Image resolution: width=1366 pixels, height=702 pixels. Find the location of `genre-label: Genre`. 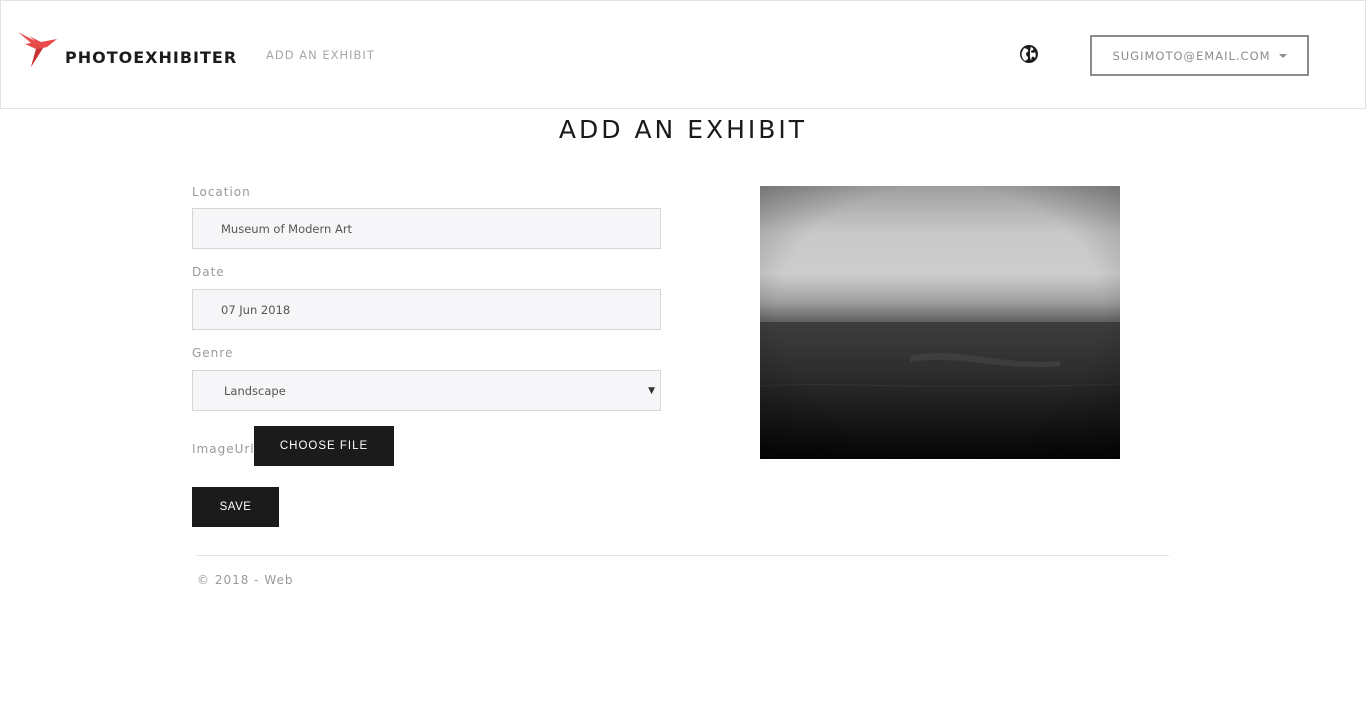

genre-label: Genre is located at coordinates (213, 353).